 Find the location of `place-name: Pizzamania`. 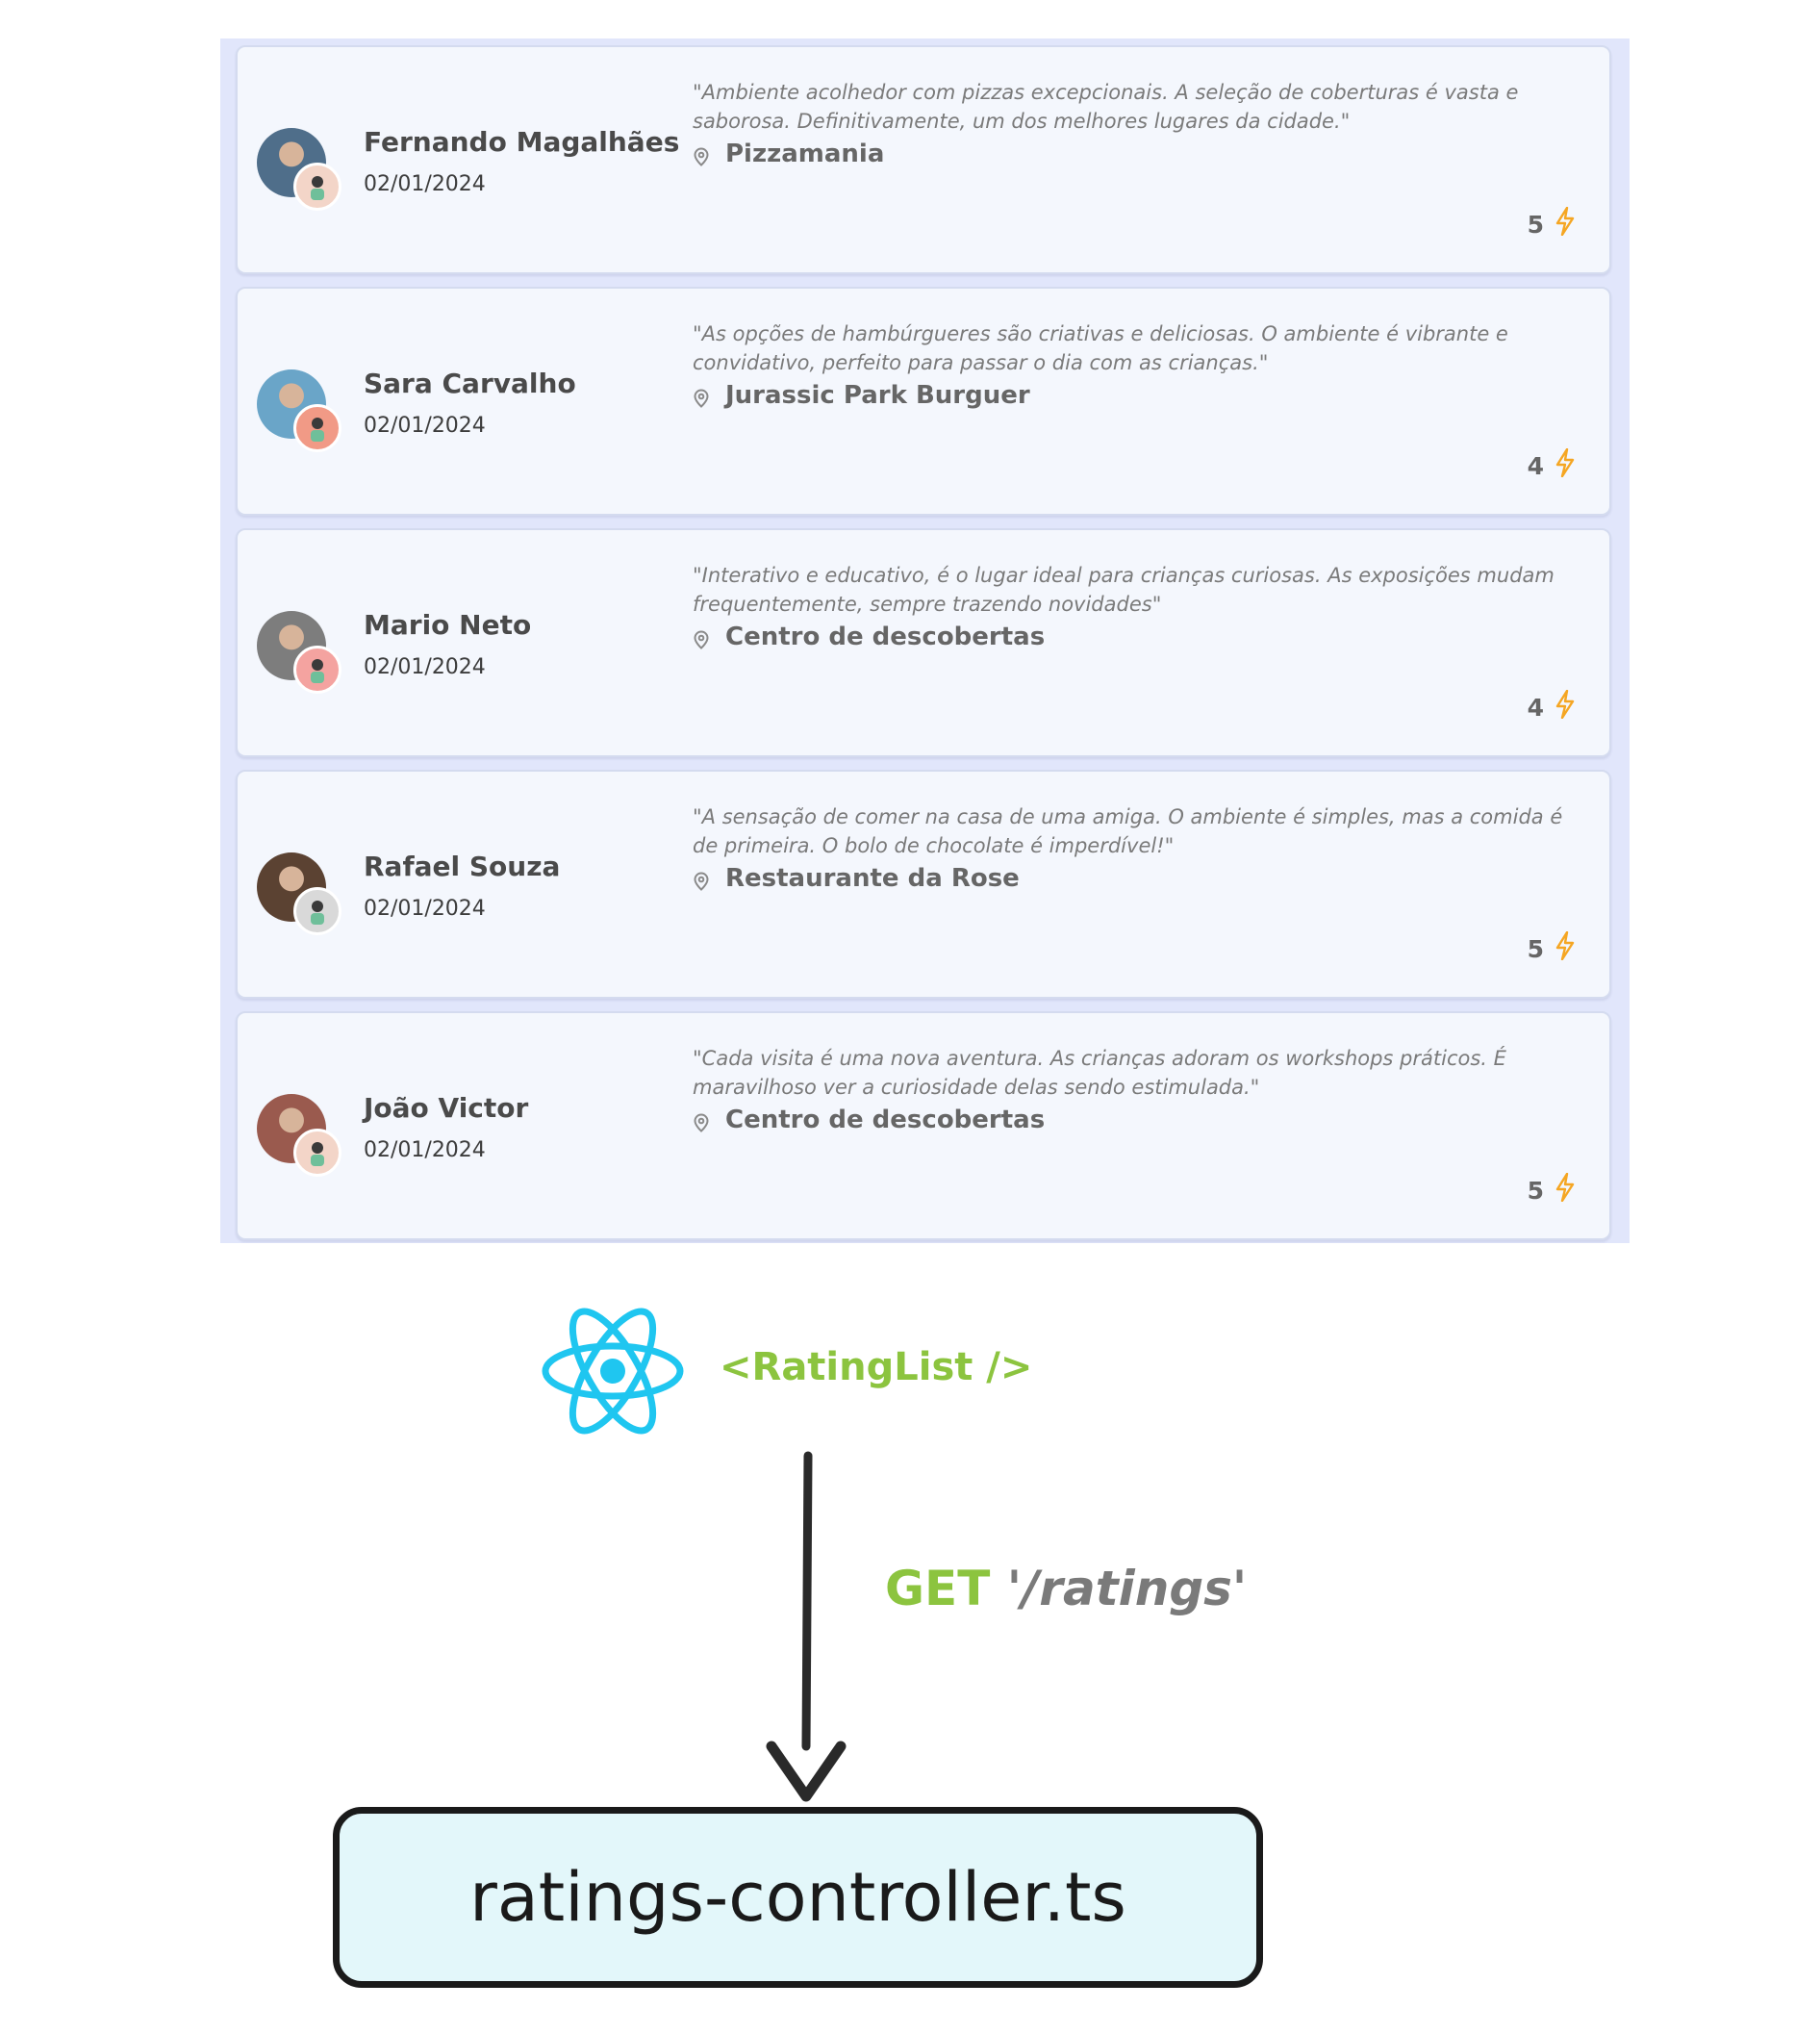

place-name: Pizzamania is located at coordinates (805, 154).